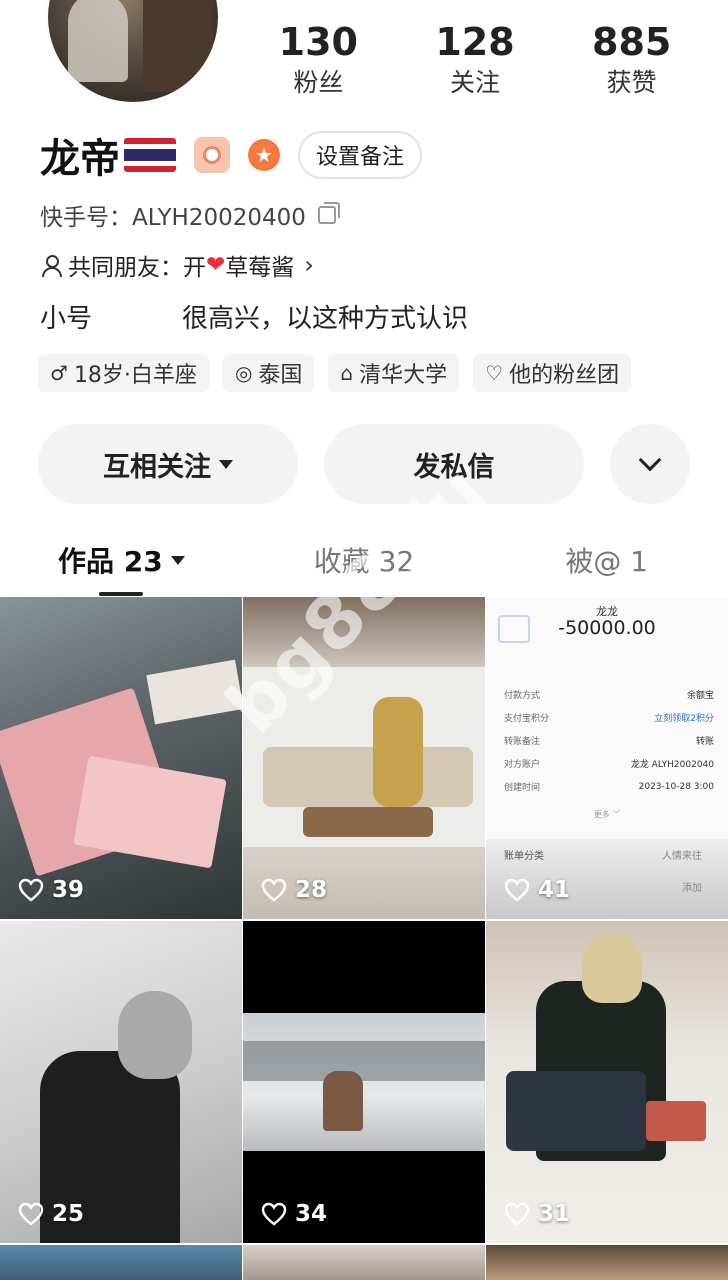 The width and height of the screenshot is (728, 1280). I want to click on profile-tags: ♂ 18岁·白羊座 ◎ 泰国 ⌂ 清华大学 ♡ 他的粉丝团, so click(341, 373).